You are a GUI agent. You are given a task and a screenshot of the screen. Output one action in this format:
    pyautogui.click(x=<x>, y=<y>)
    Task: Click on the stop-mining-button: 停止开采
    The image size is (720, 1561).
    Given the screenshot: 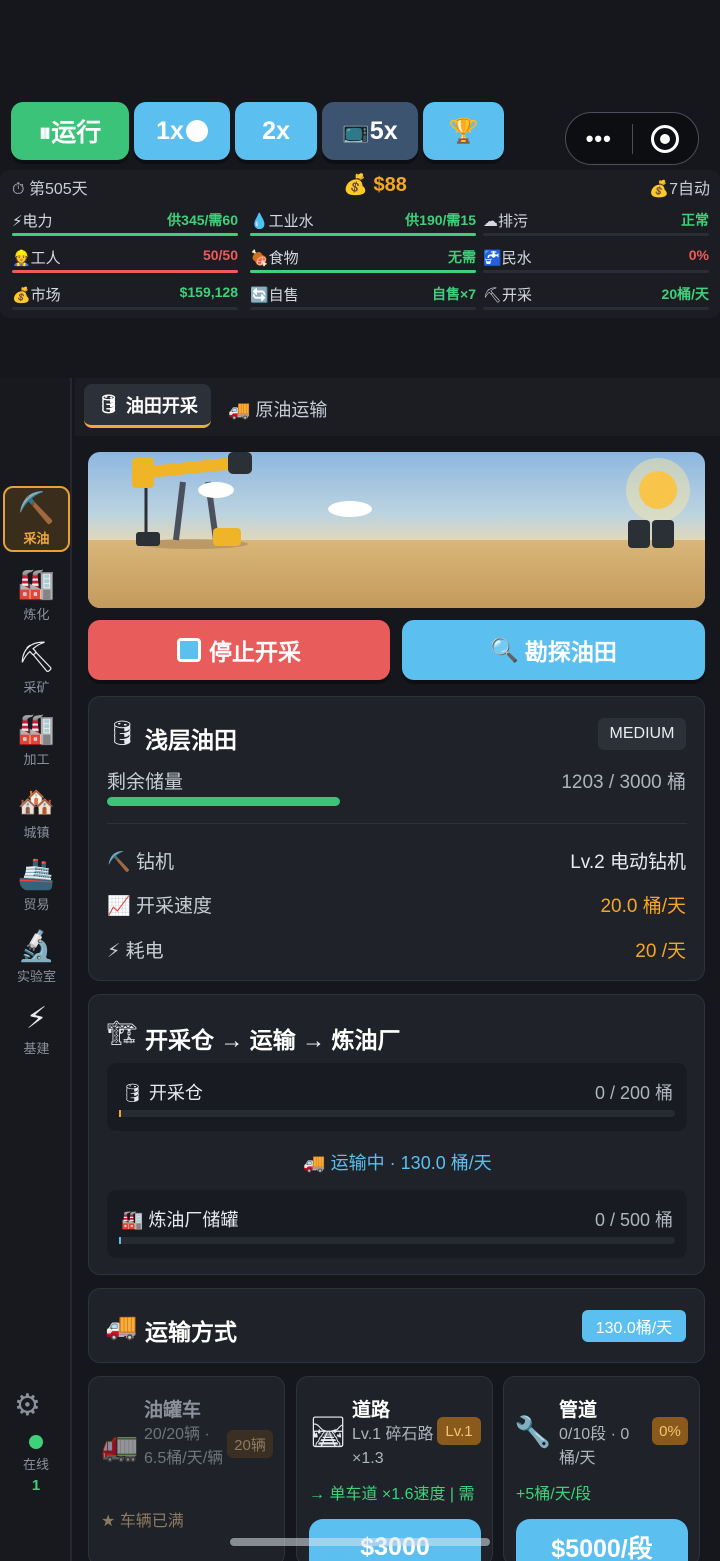 What is the action you would take?
    pyautogui.click(x=239, y=650)
    